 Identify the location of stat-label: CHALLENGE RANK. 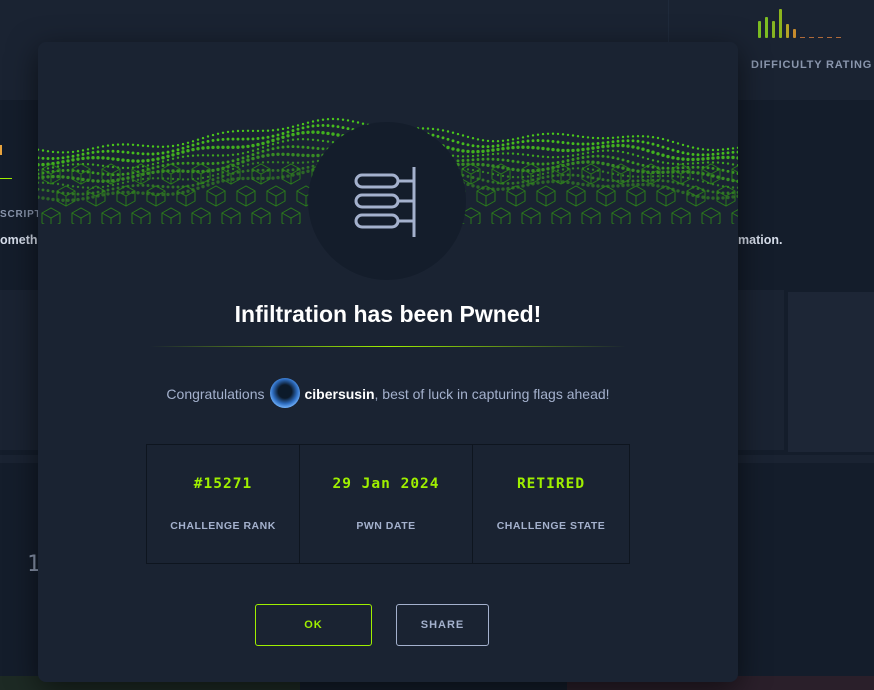
(223, 526).